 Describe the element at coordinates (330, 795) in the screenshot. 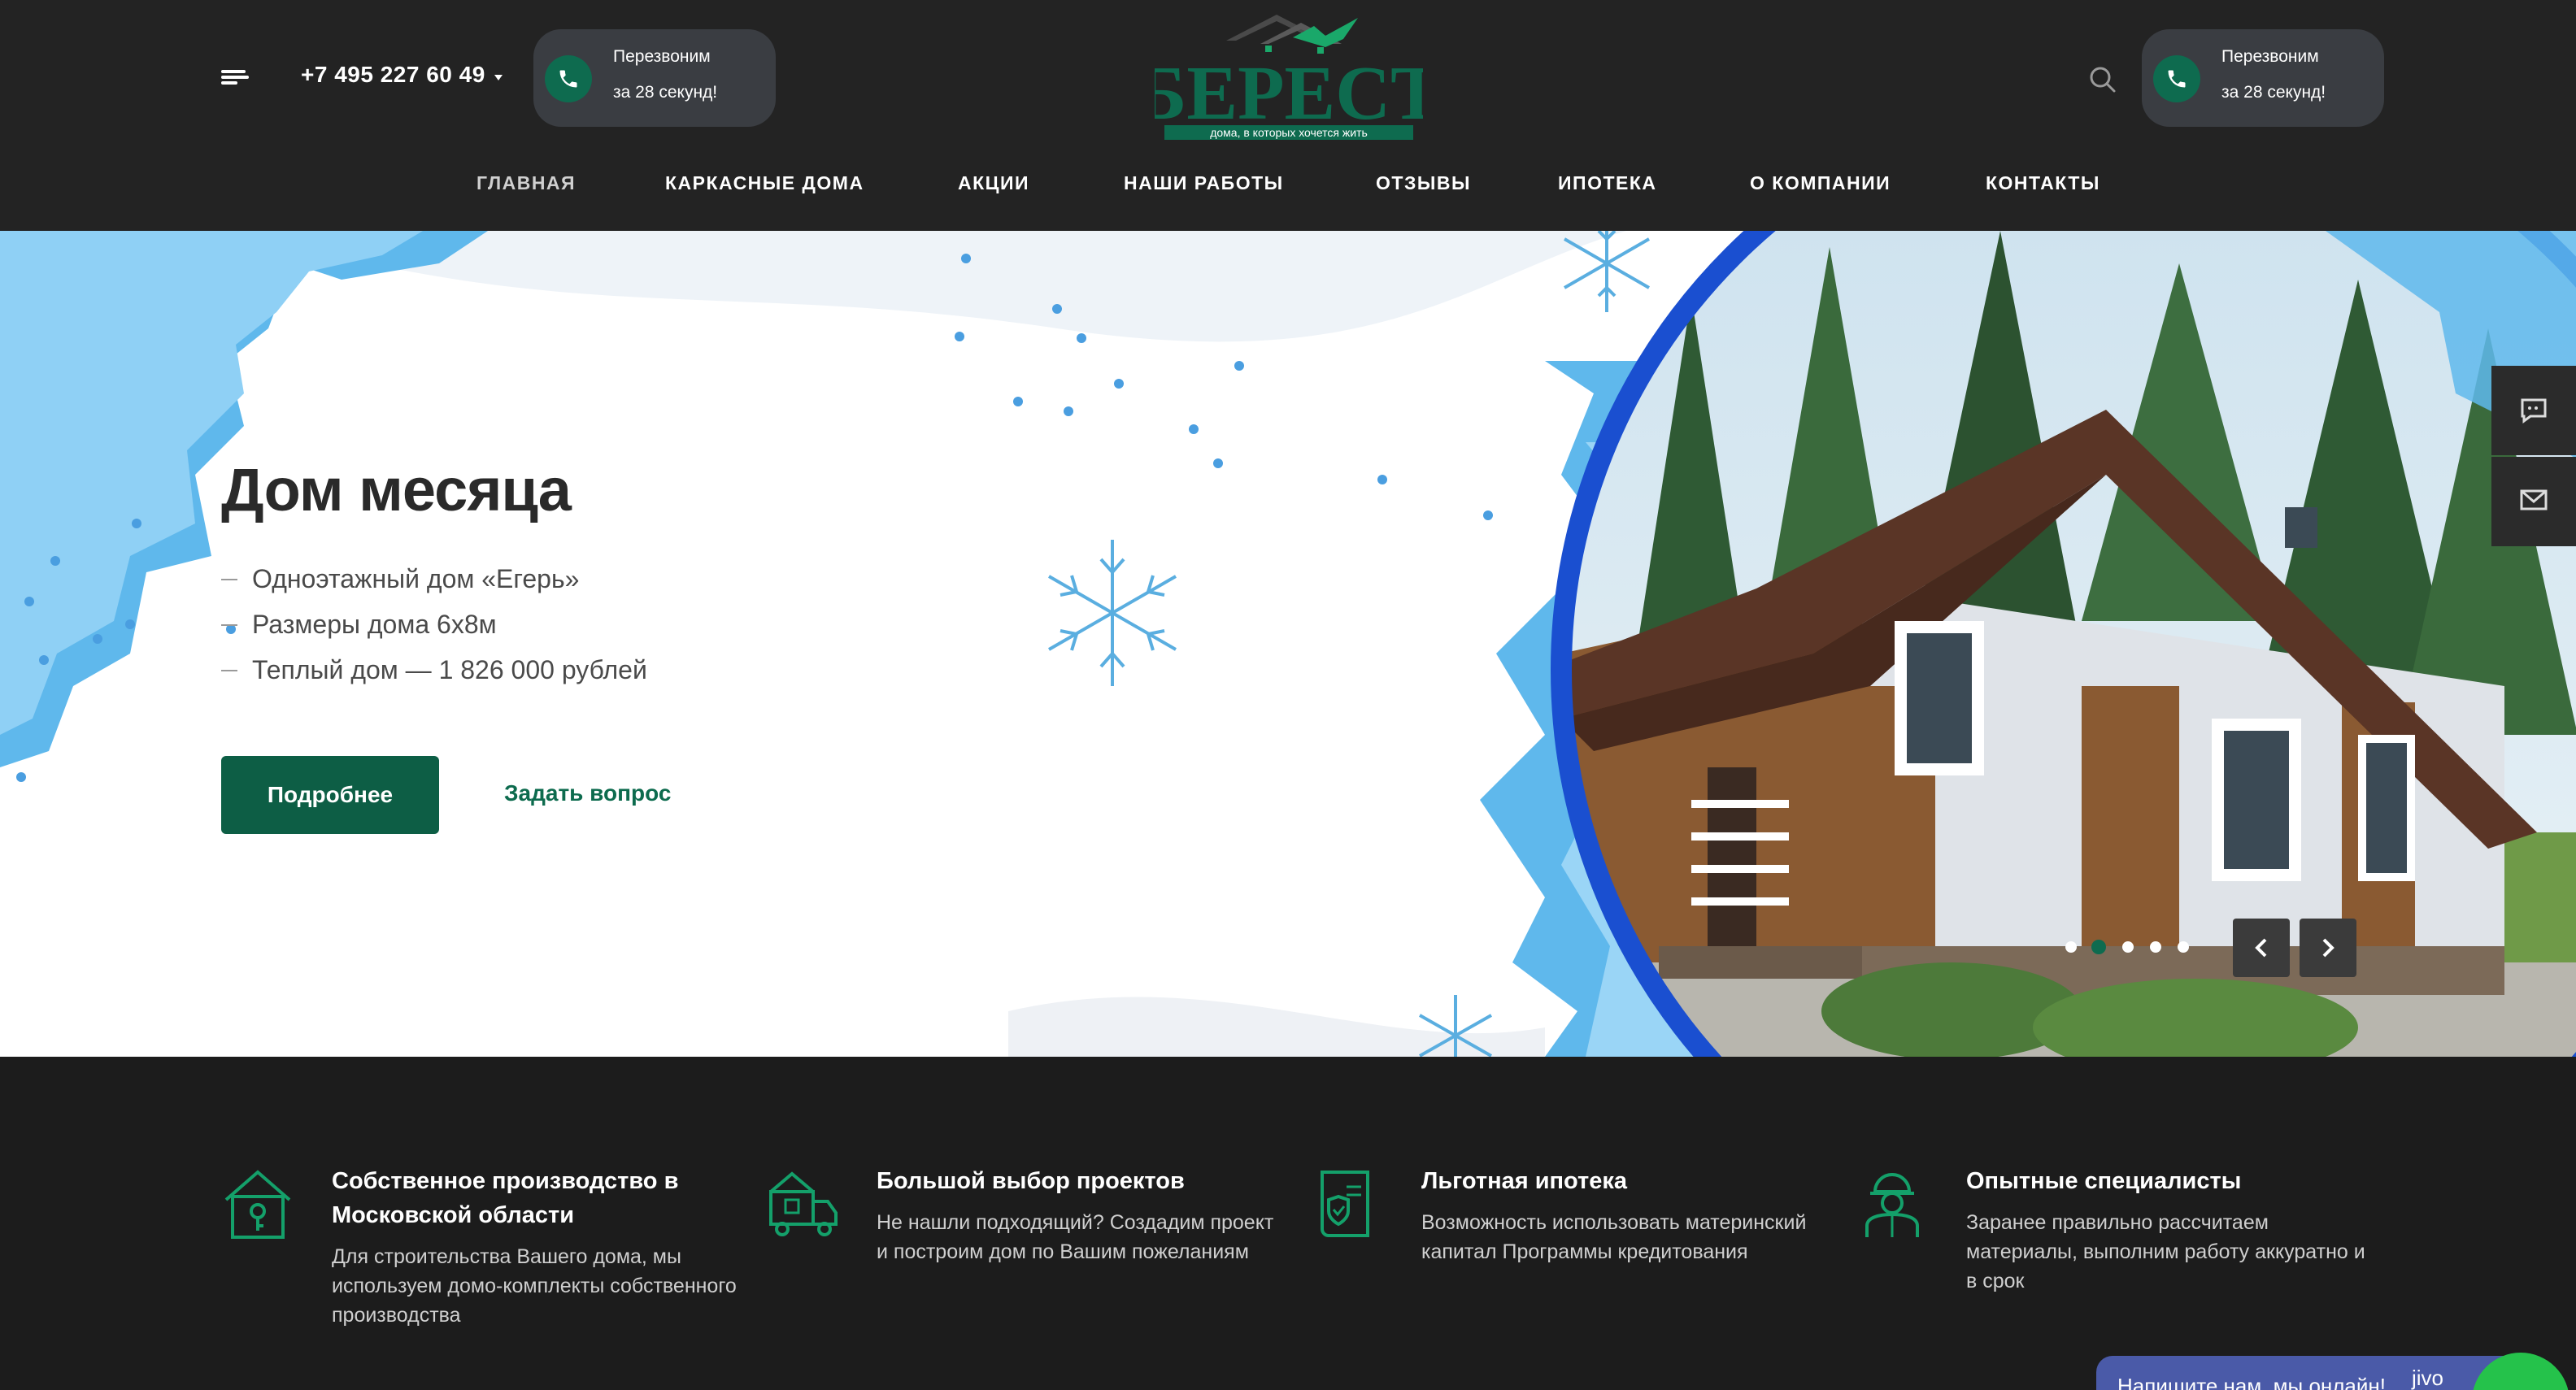

I see `more-details-button: Подробнее` at that location.